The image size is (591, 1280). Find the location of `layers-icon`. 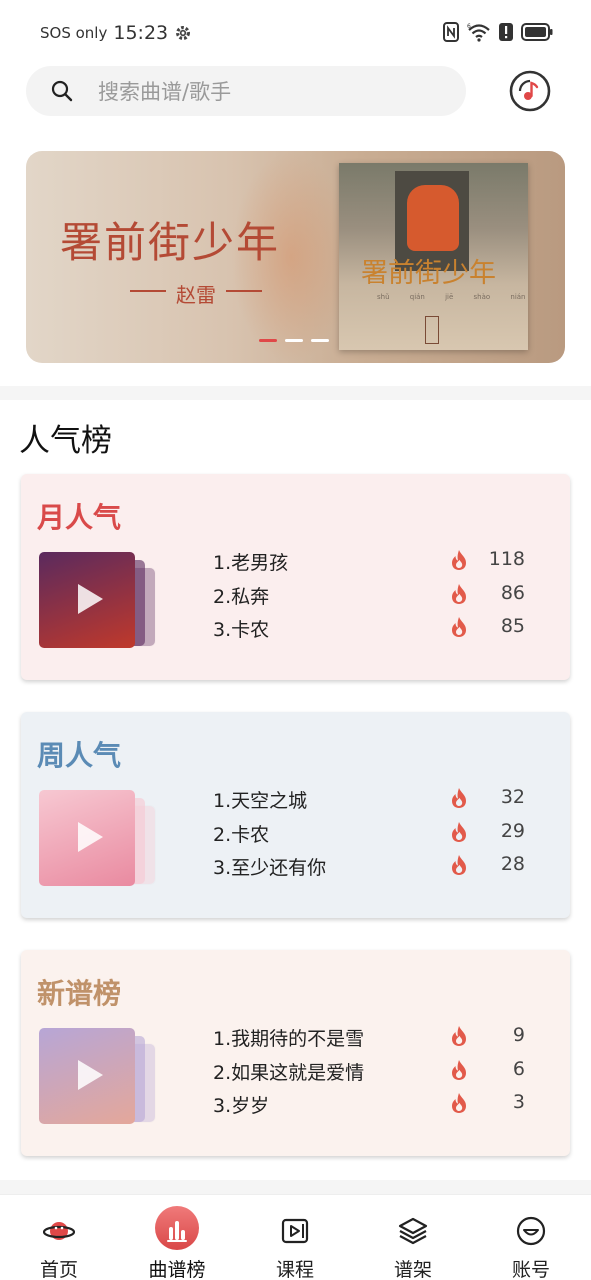

layers-icon is located at coordinates (413, 1231).